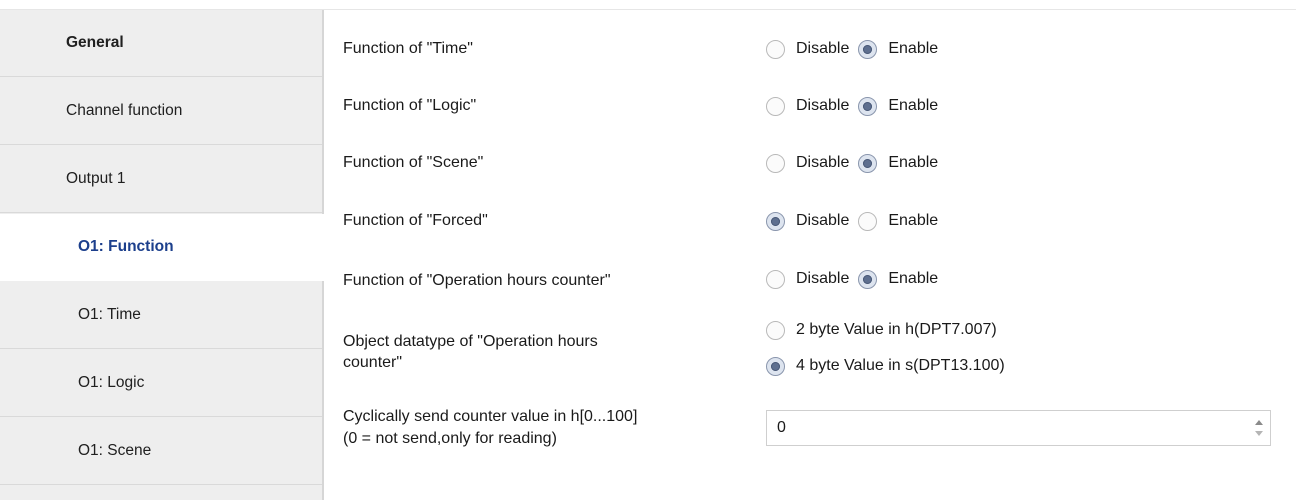  What do you see at coordinates (373, 362) in the screenshot?
I see `datatype-label-line2: counter"` at bounding box center [373, 362].